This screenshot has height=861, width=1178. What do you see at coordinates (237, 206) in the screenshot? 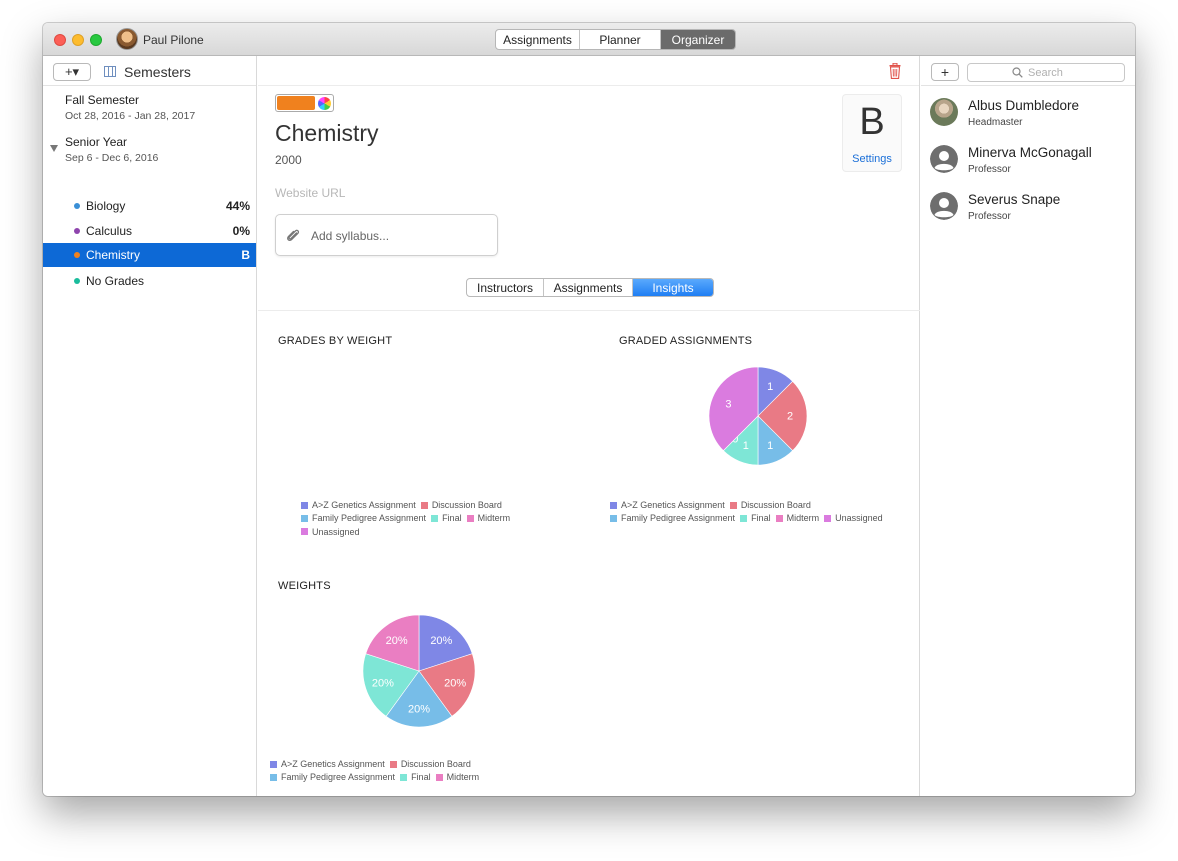
I see `course-grade: 44%` at bounding box center [237, 206].